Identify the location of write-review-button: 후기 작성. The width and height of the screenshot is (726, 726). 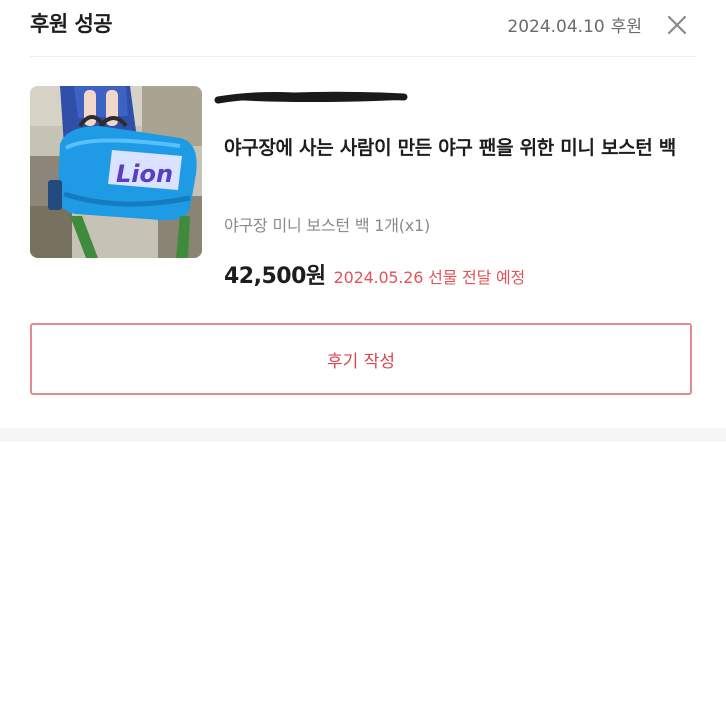
(361, 359).